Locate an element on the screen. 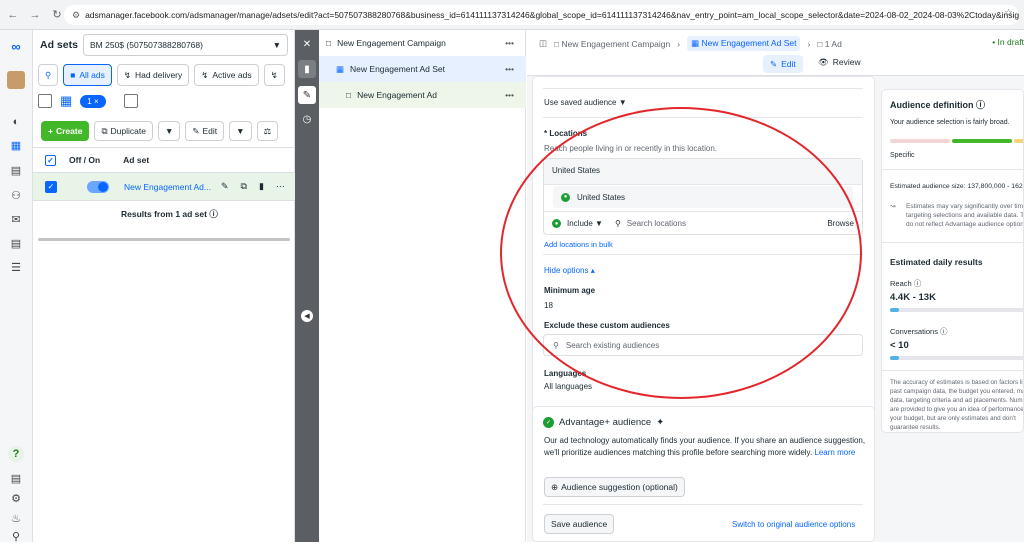 This screenshot has width=1024, height=544. filter-more: ↯ is located at coordinates (274, 75).